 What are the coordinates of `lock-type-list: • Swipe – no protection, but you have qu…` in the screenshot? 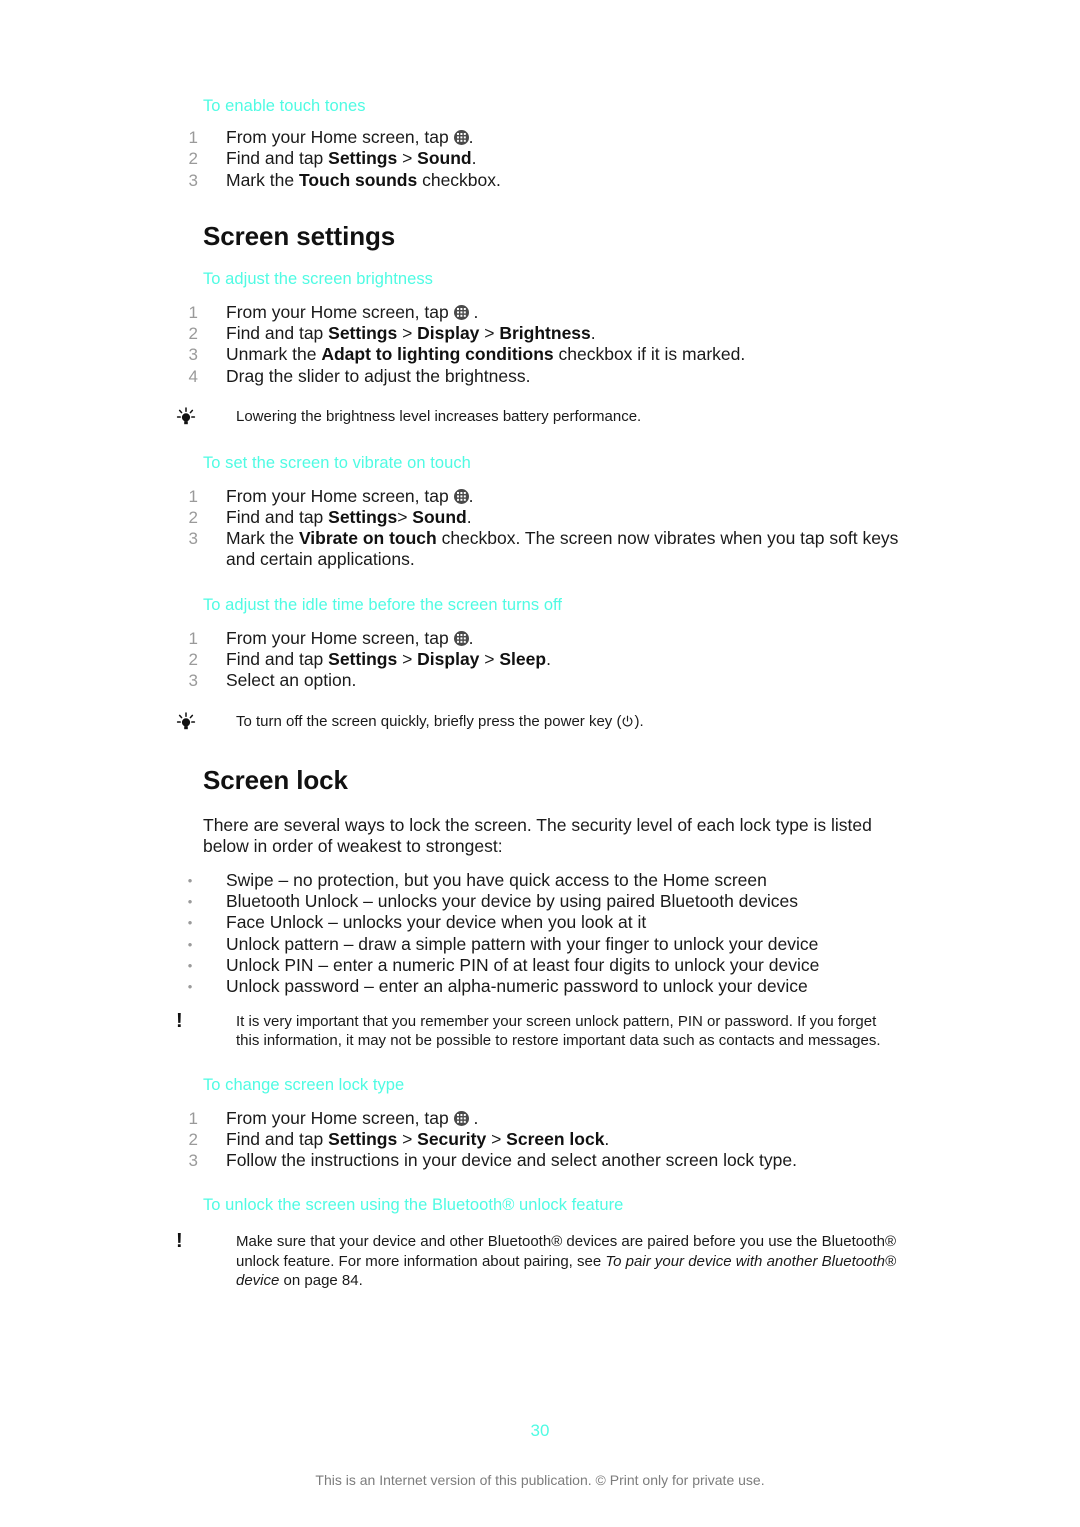 It's located at (545, 933).